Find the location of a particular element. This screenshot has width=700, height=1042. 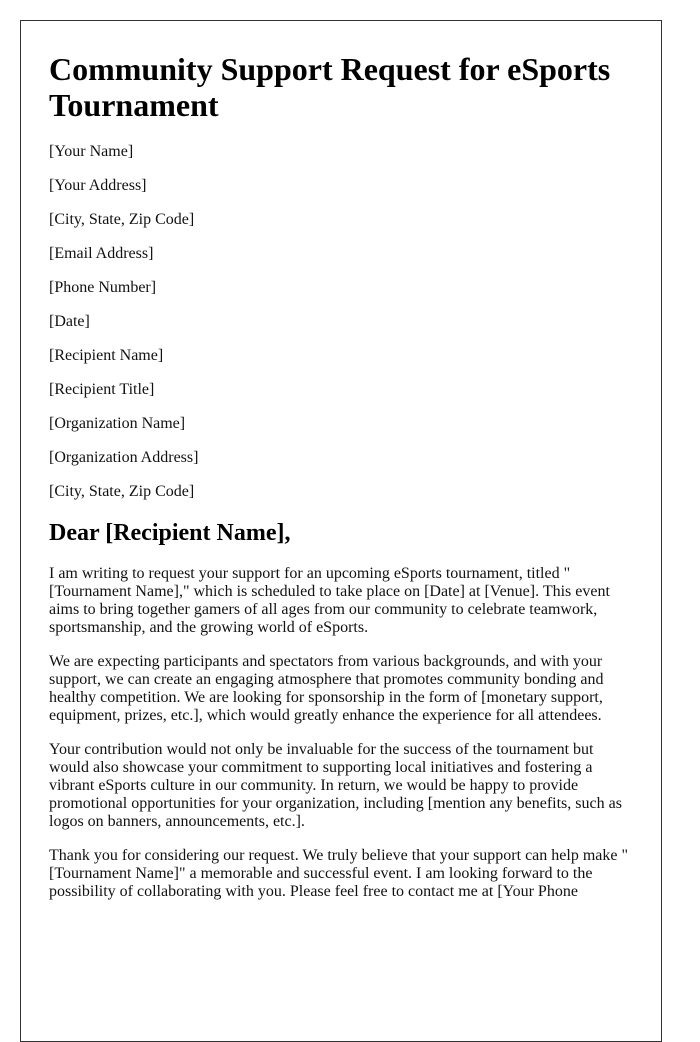

sender-phone: [Phone Number] is located at coordinates (103, 287).